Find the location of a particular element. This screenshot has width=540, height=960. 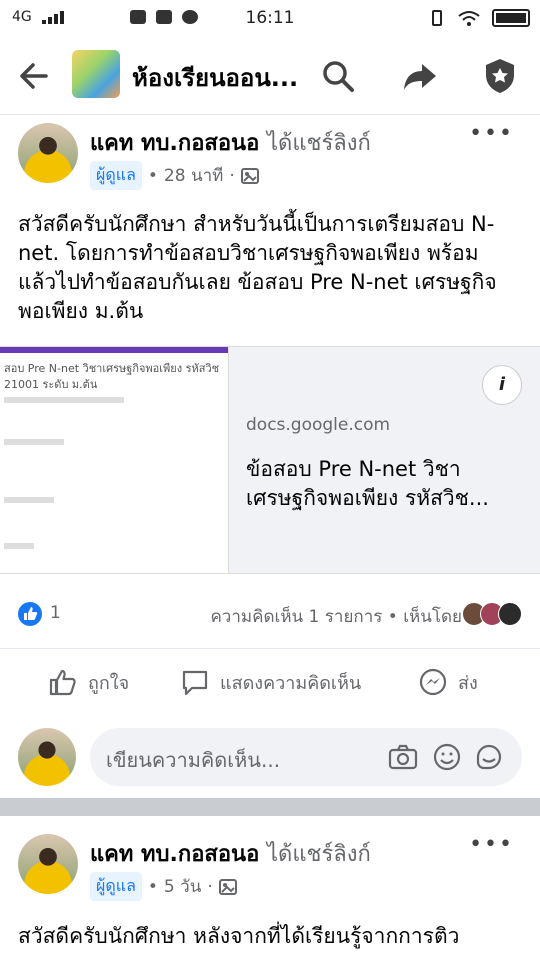

comment-summary: ความคิดเห็น 1 รายการ • เห็นโดย is located at coordinates (336, 616).